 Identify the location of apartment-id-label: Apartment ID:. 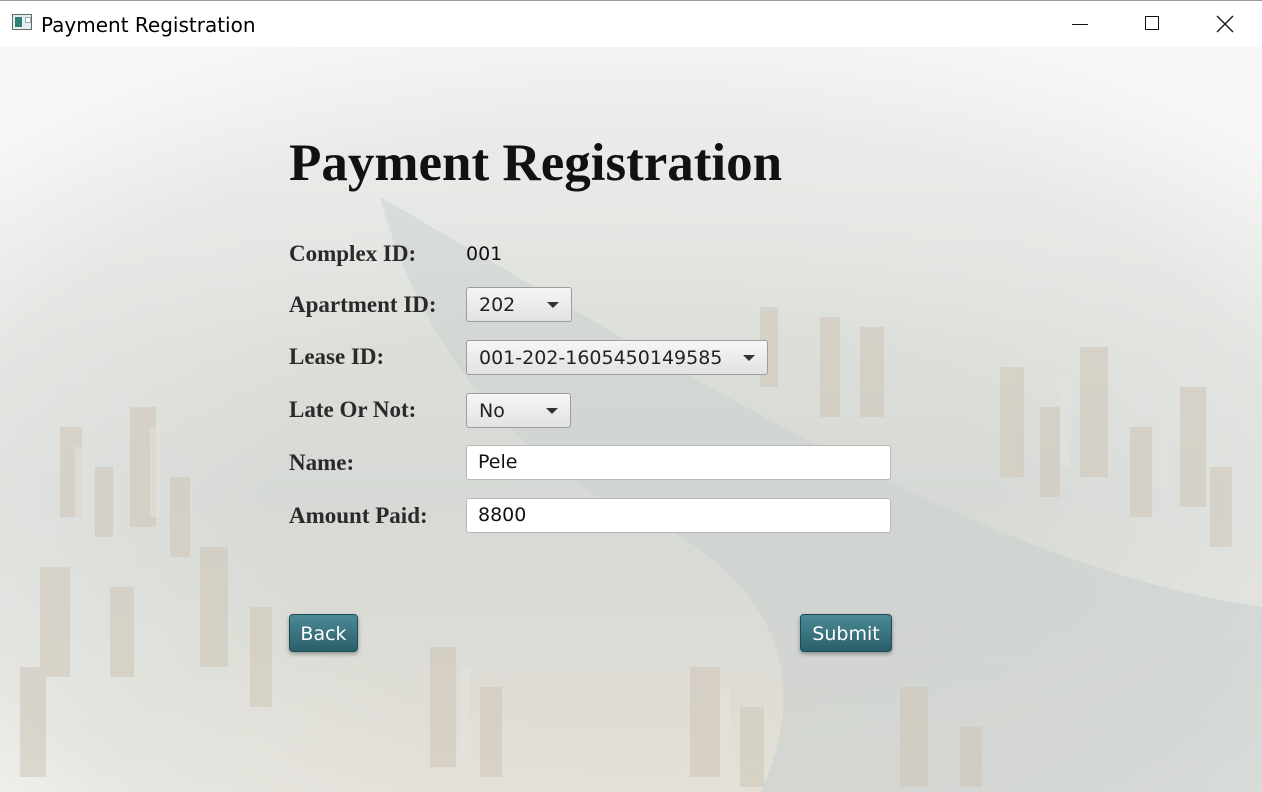
(363, 304).